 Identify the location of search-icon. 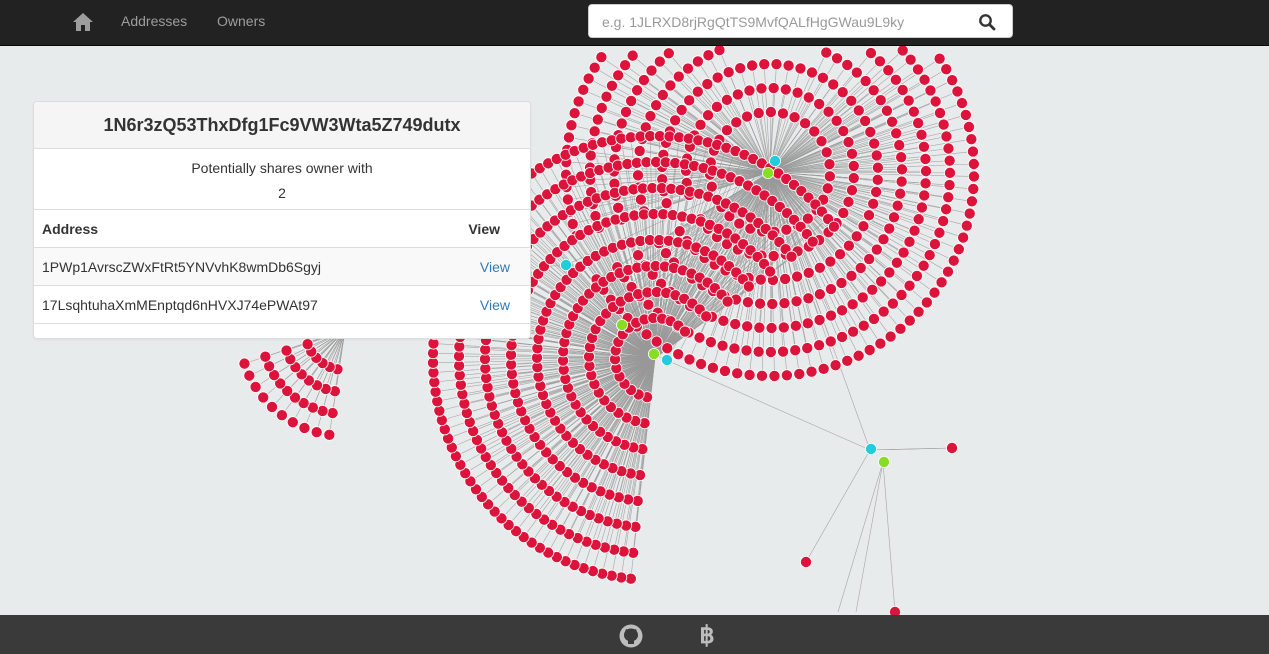
(987, 22).